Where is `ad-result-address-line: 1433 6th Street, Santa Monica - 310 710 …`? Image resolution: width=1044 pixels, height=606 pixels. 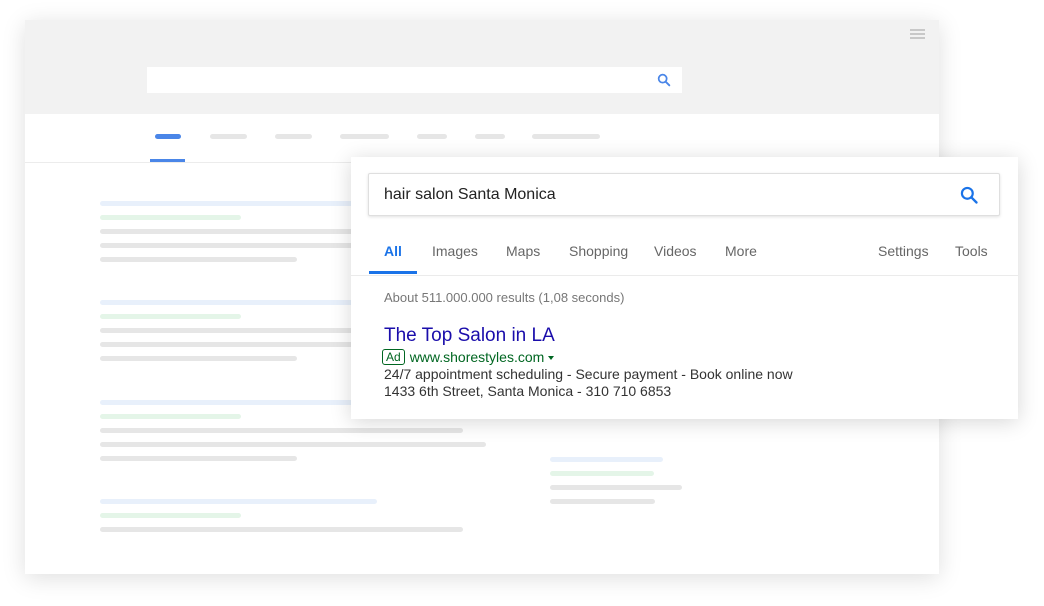 ad-result-address-line: 1433 6th Street, Santa Monica - 310 710 … is located at coordinates (528, 391).